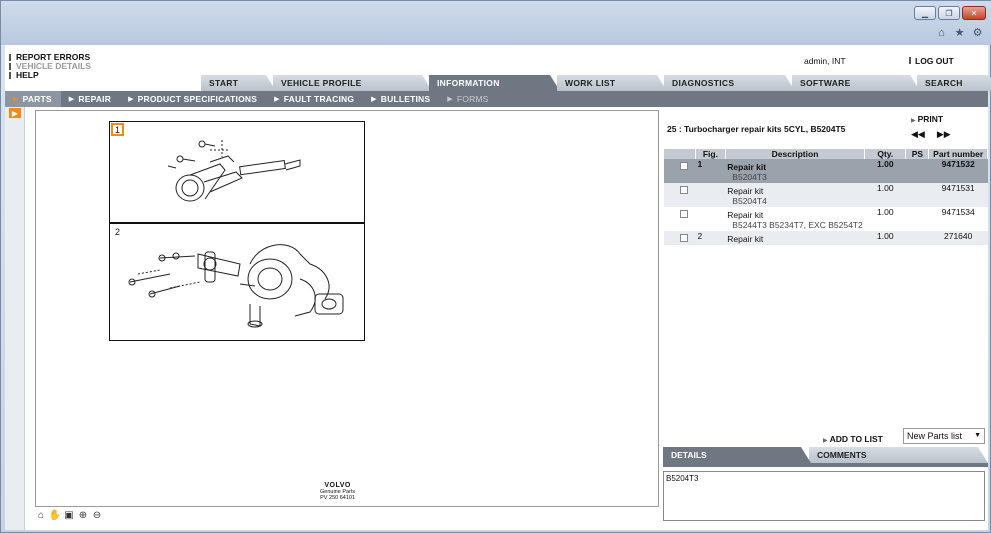 Image resolution: width=991 pixels, height=533 pixels. I want to click on description-sub: B5204T4, so click(749, 201).